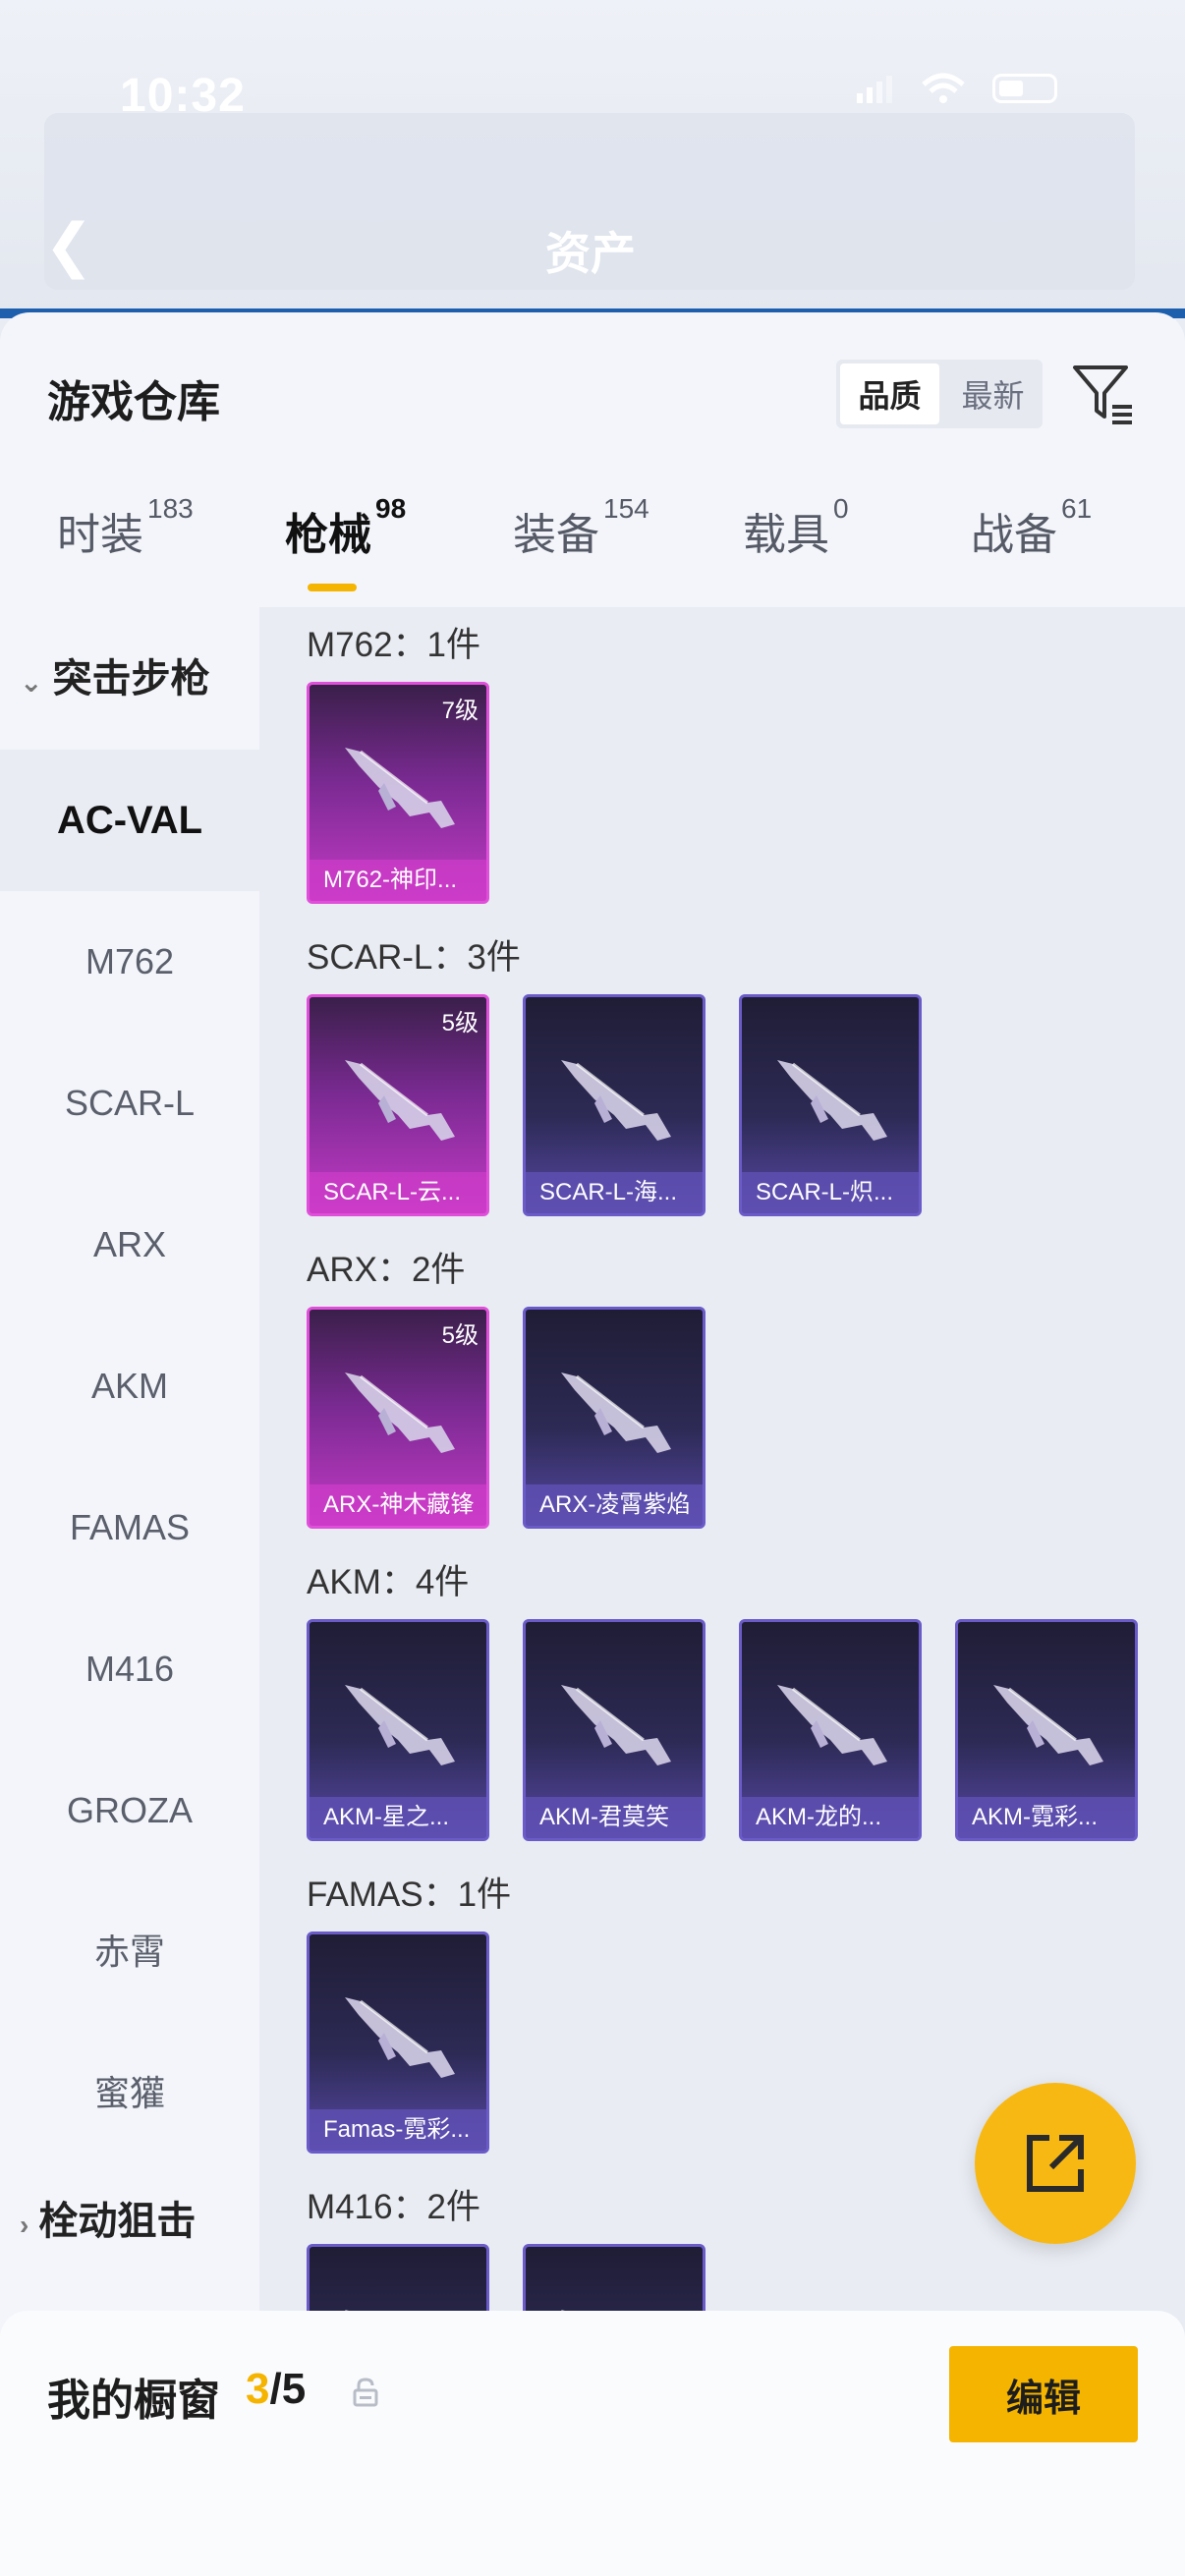 The width and height of the screenshot is (1185, 2576). Describe the element at coordinates (130, 962) in the screenshot. I see `category-item-m762: M762` at that location.